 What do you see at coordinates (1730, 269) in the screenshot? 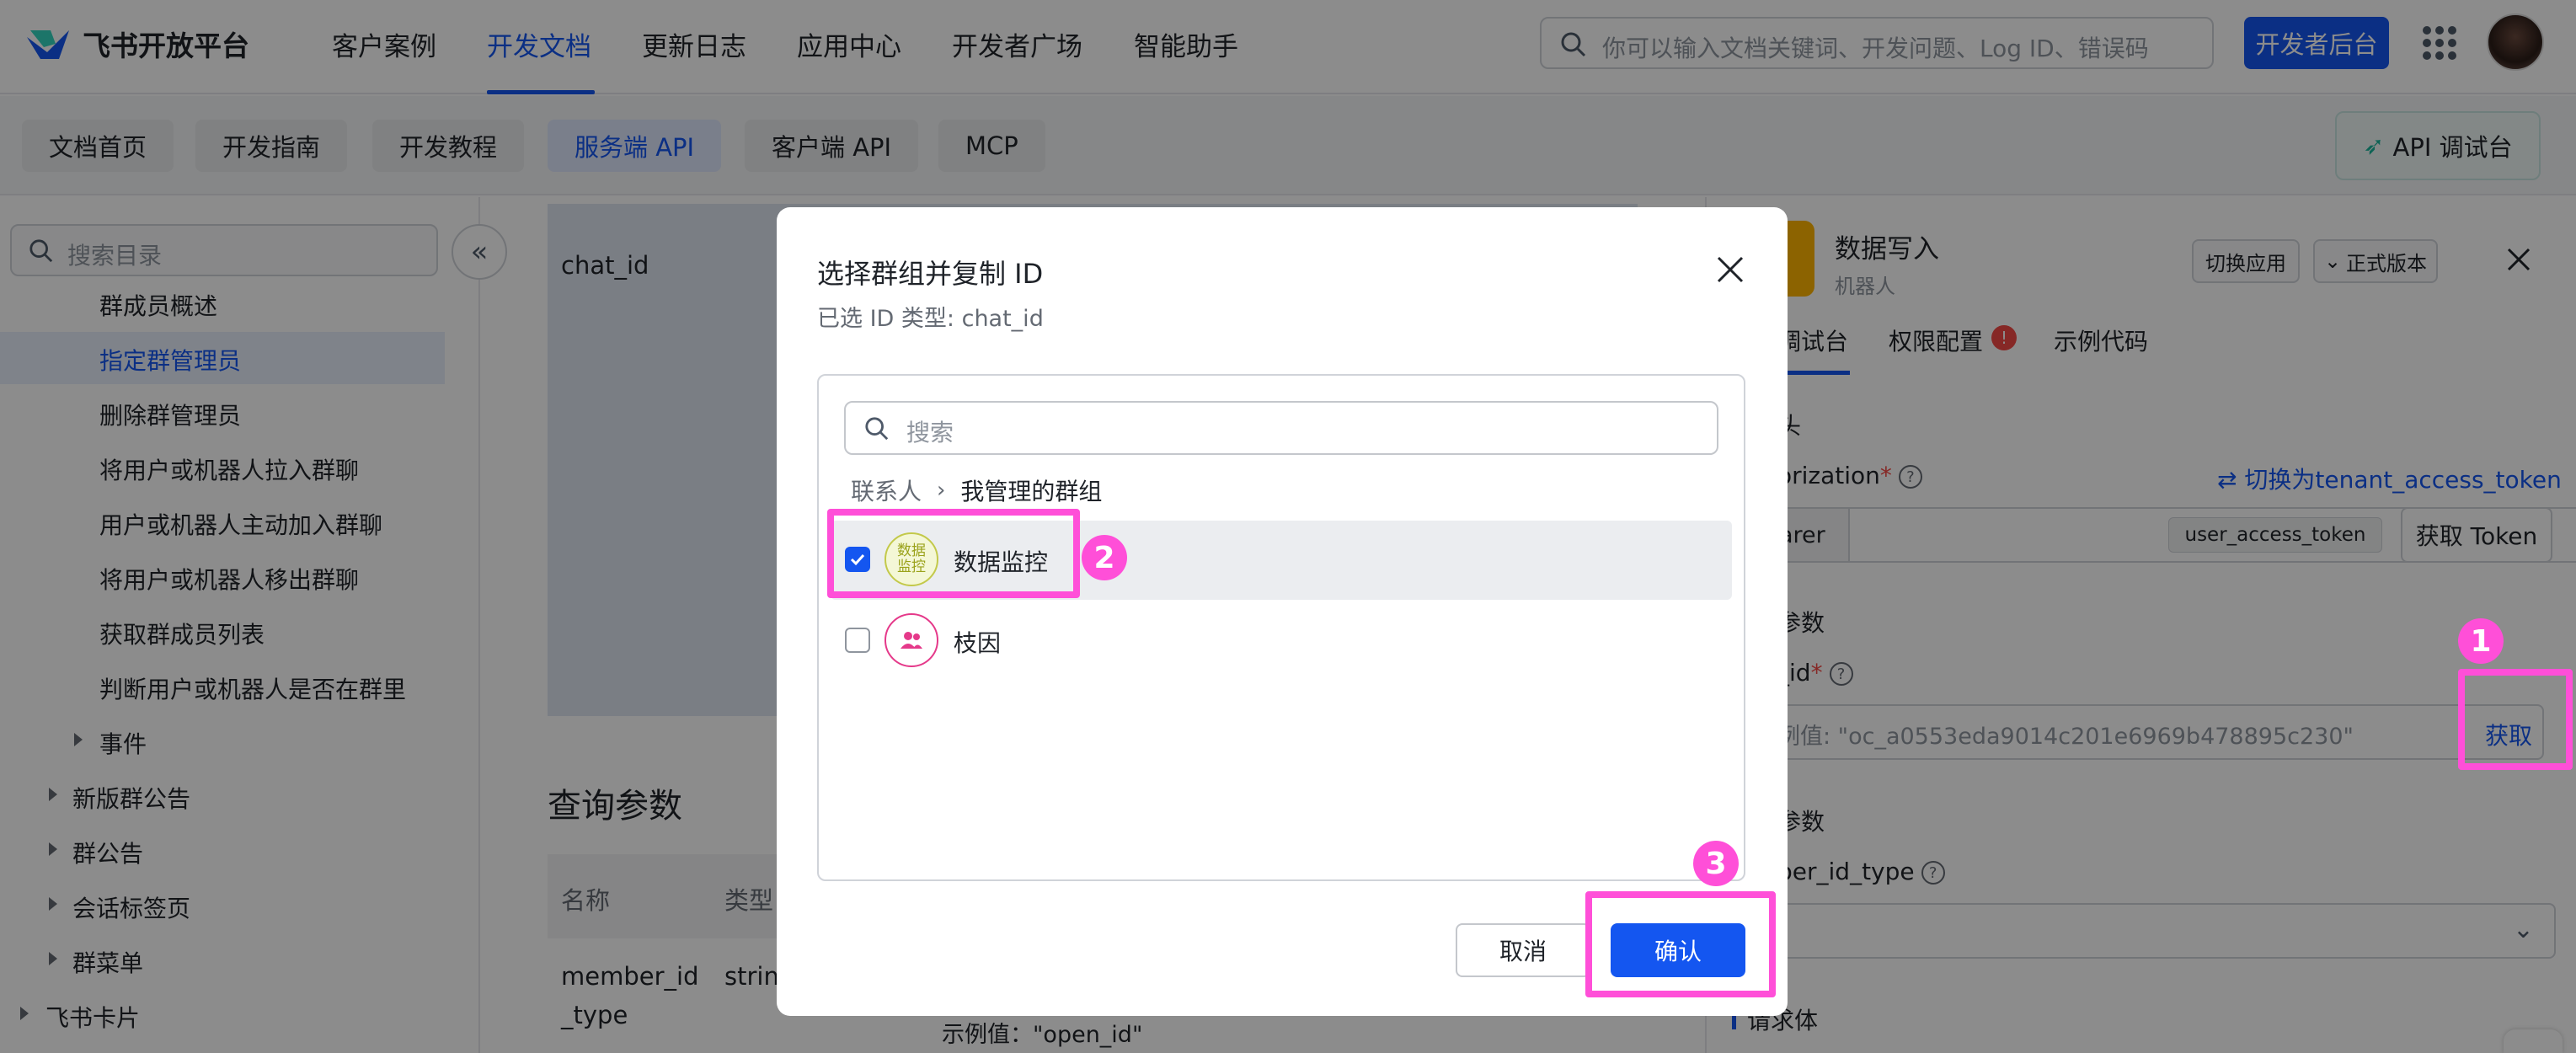
I see `close-modal-icon` at bounding box center [1730, 269].